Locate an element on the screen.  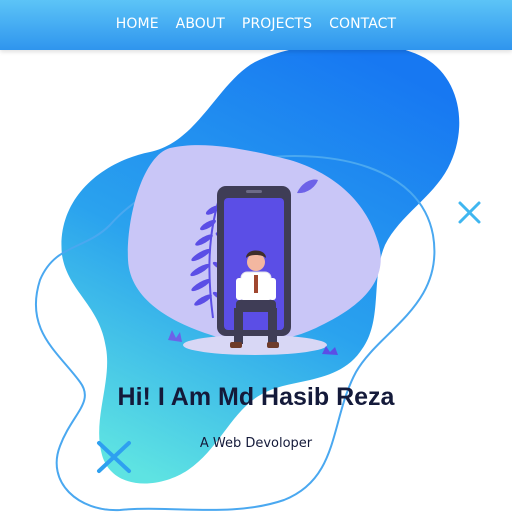
nav-contact-link: CONTACT is located at coordinates (362, 25).